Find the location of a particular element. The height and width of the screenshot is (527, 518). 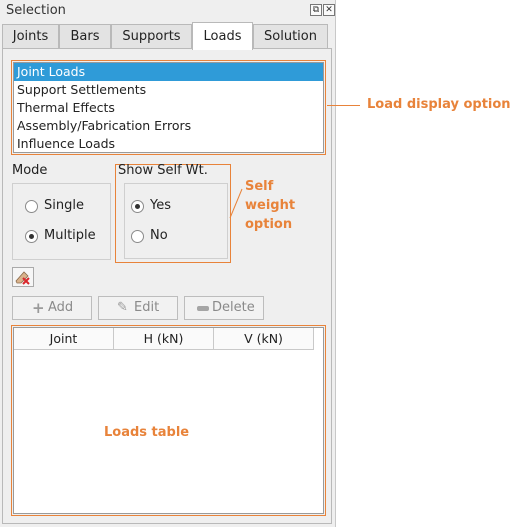

list-item-support-settlements: Support Settlements is located at coordinates (168, 90).